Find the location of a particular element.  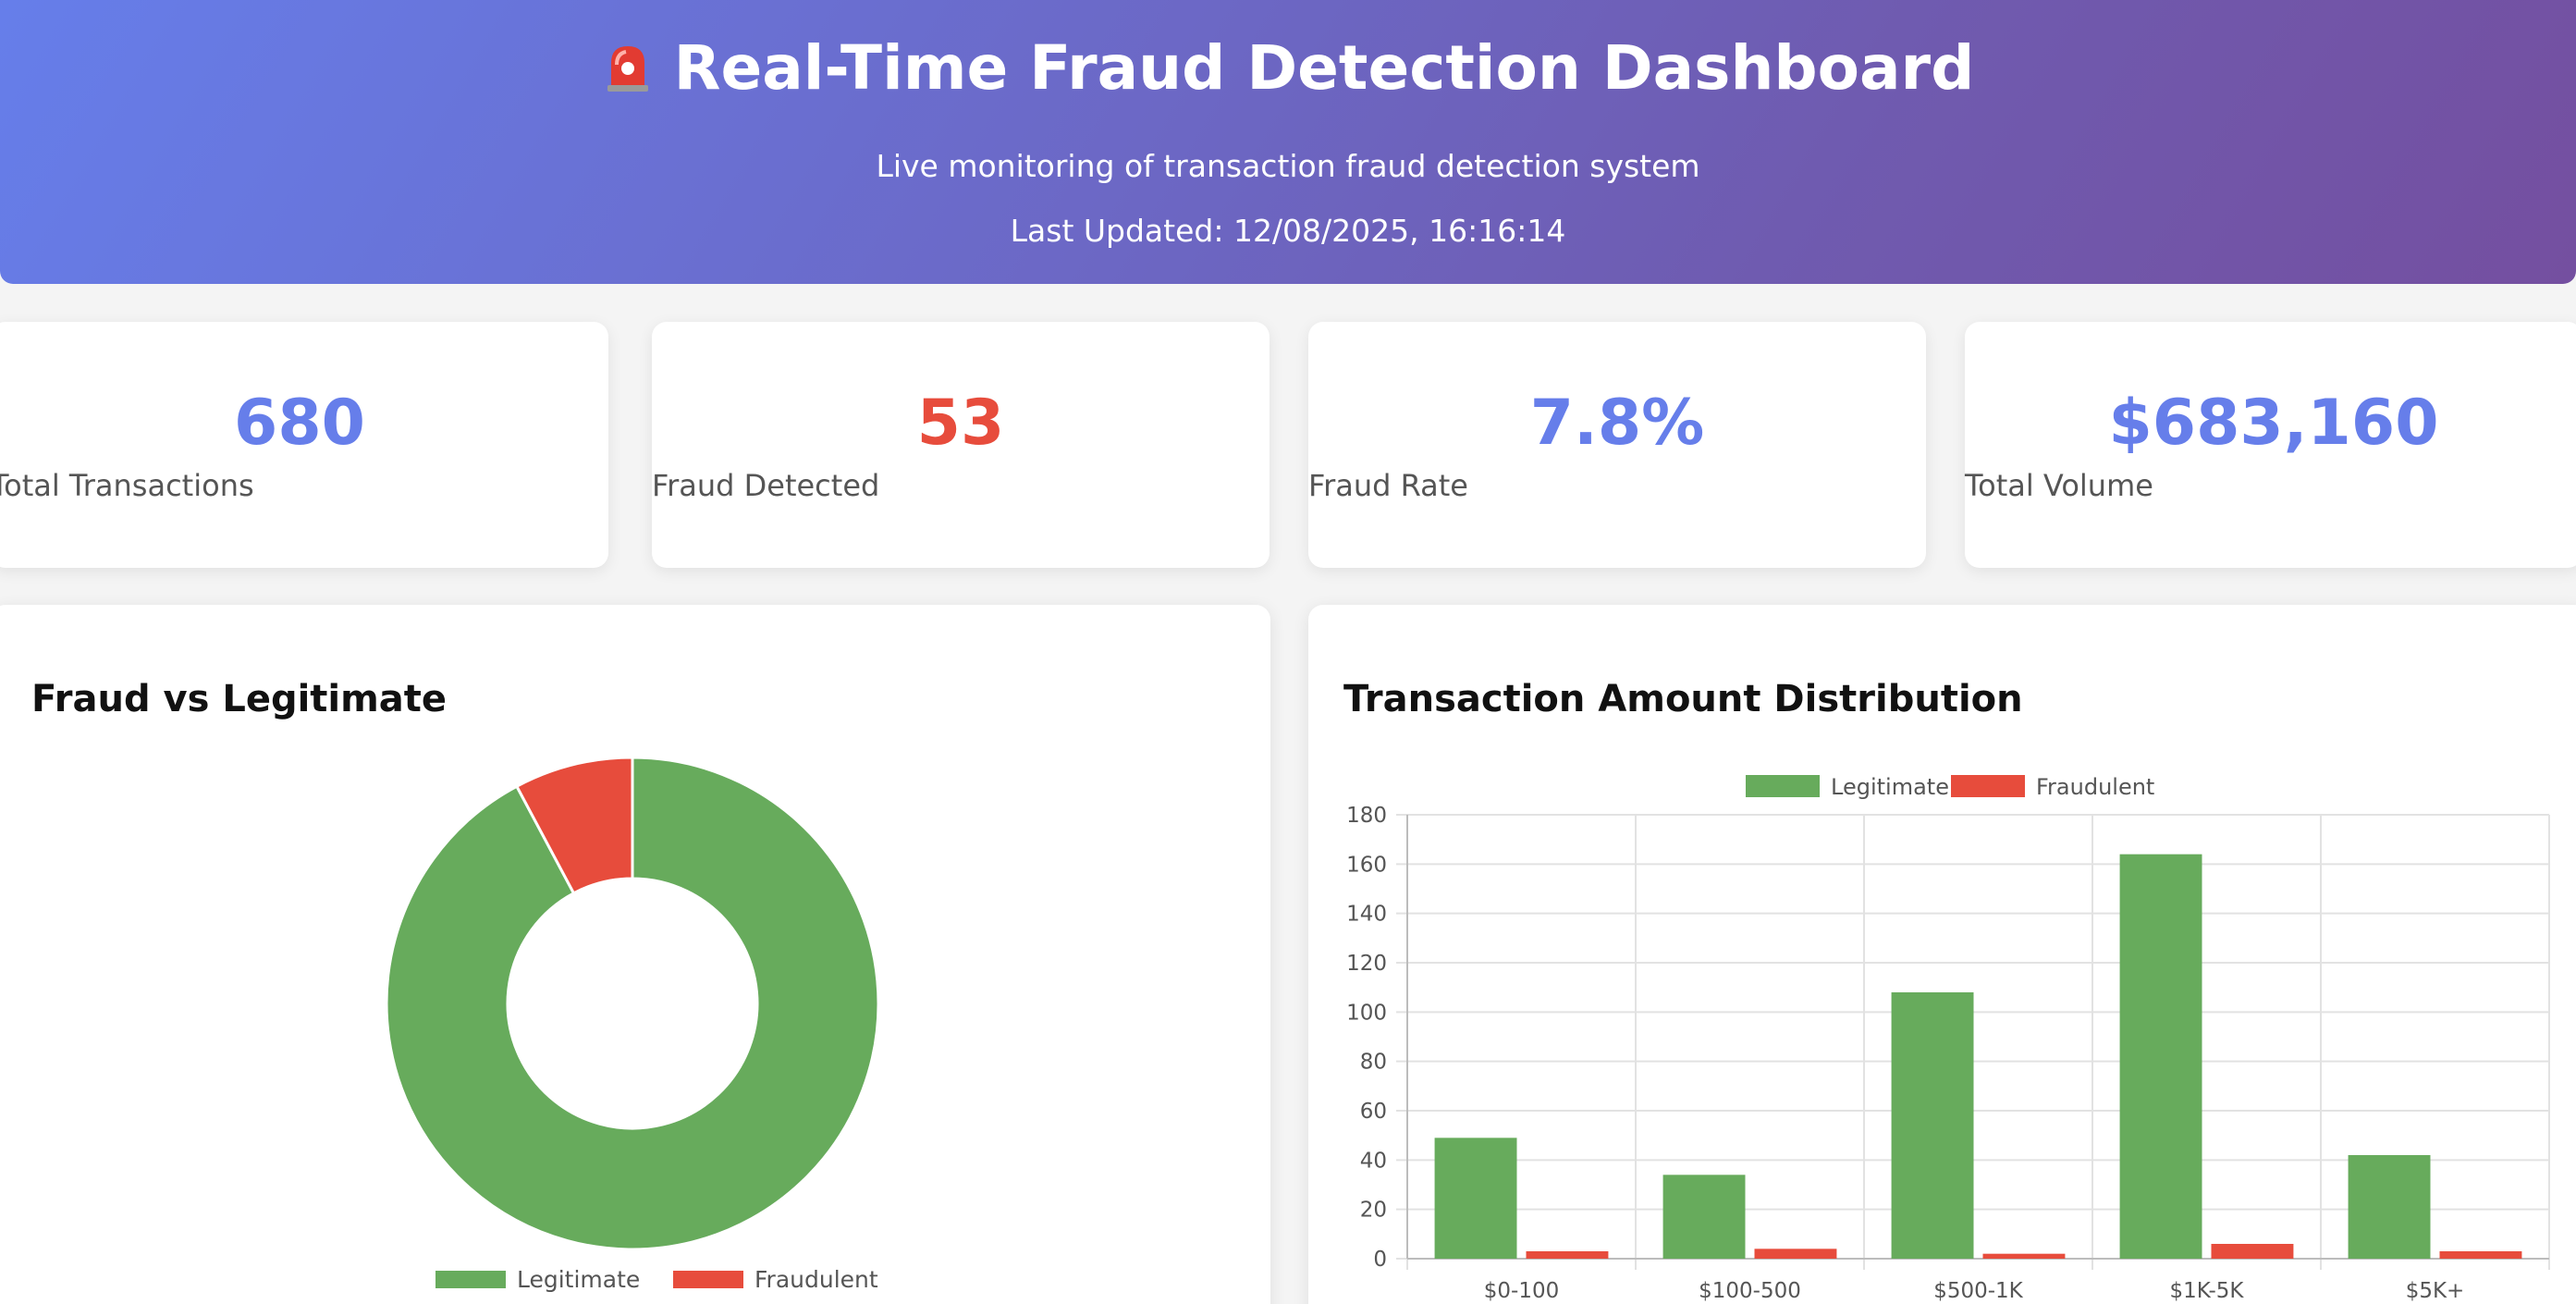

y-tick-label: 120 is located at coordinates (1366, 964).